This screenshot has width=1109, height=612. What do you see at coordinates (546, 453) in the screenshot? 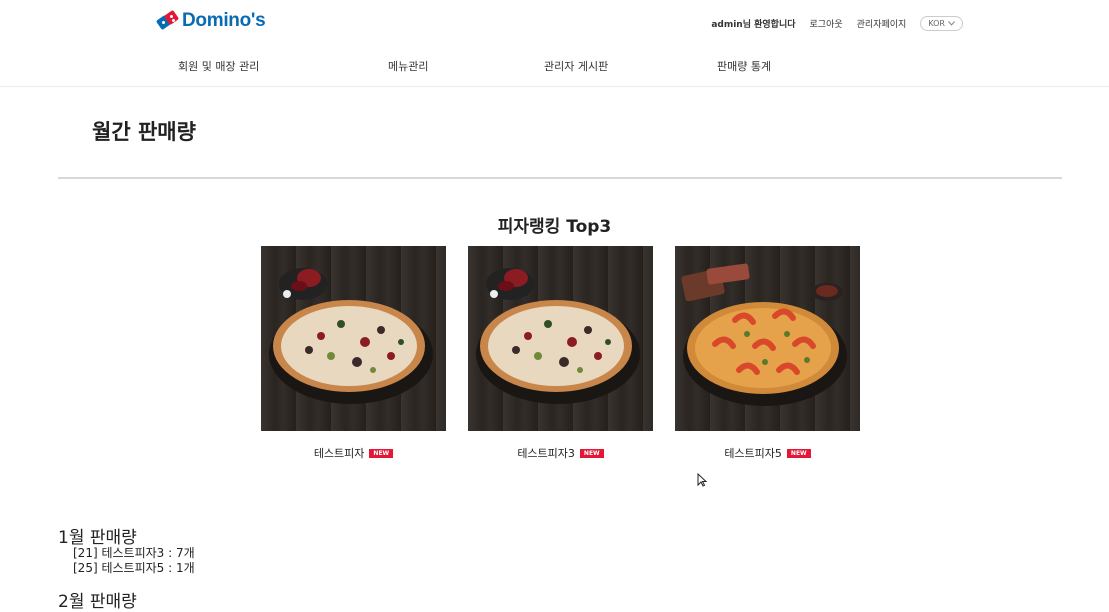
I see `pizza-name: 테스트피자3` at bounding box center [546, 453].